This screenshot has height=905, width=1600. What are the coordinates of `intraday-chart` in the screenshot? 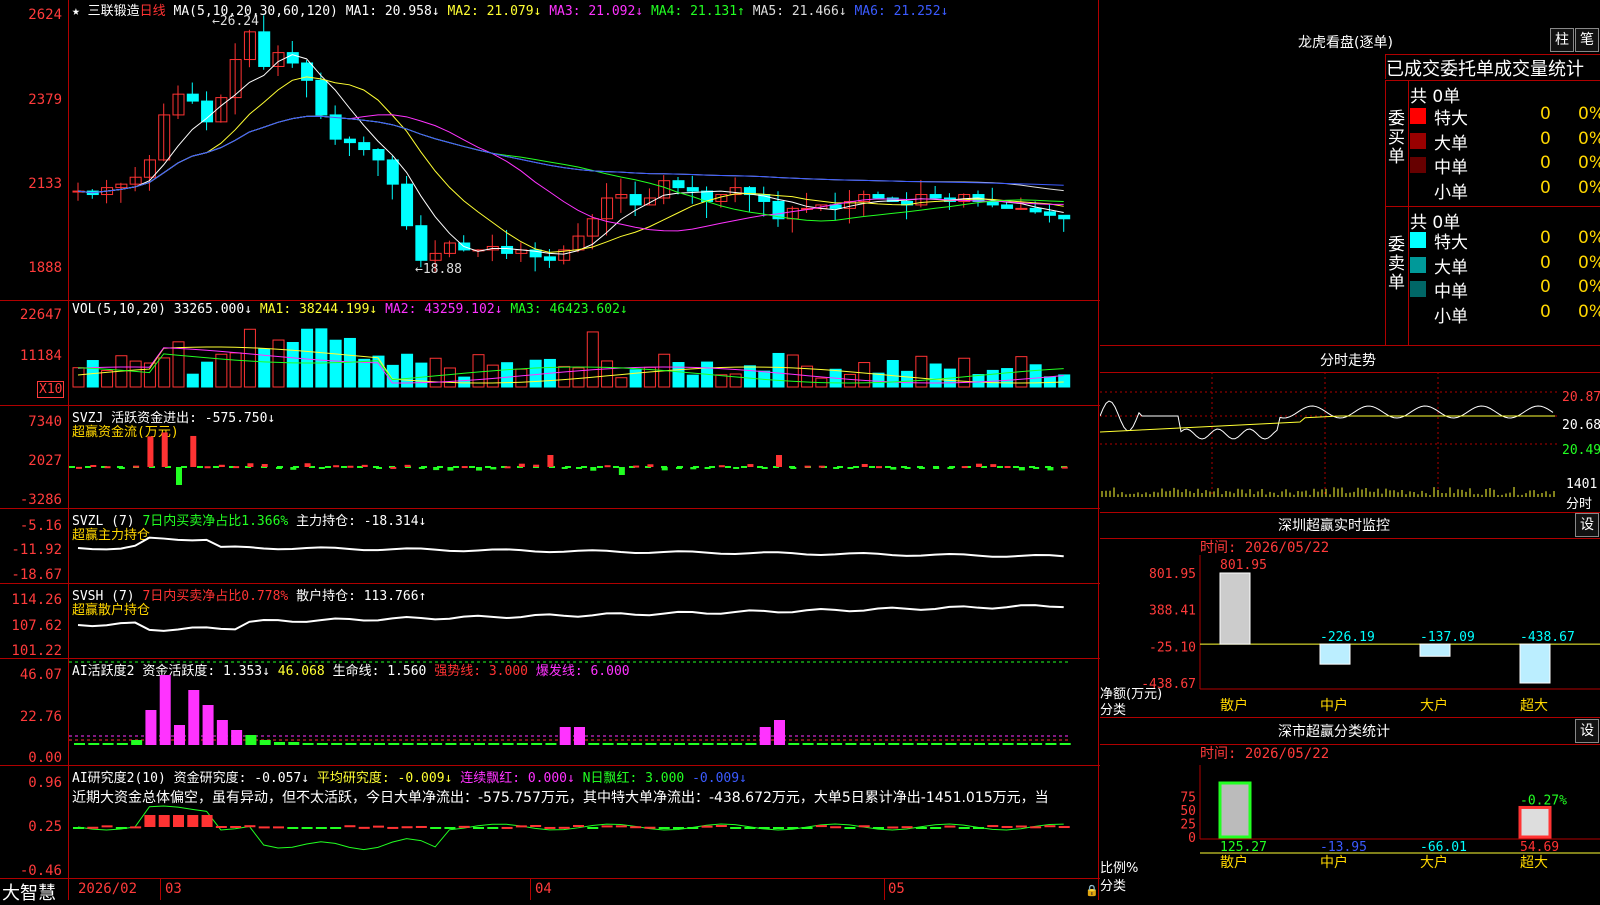 It's located at (1350, 441).